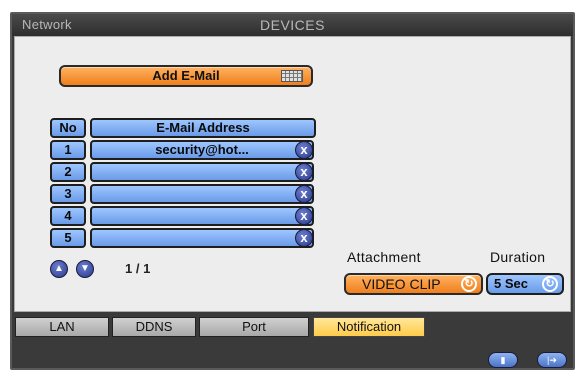  I want to click on row-number: 4, so click(68, 216).